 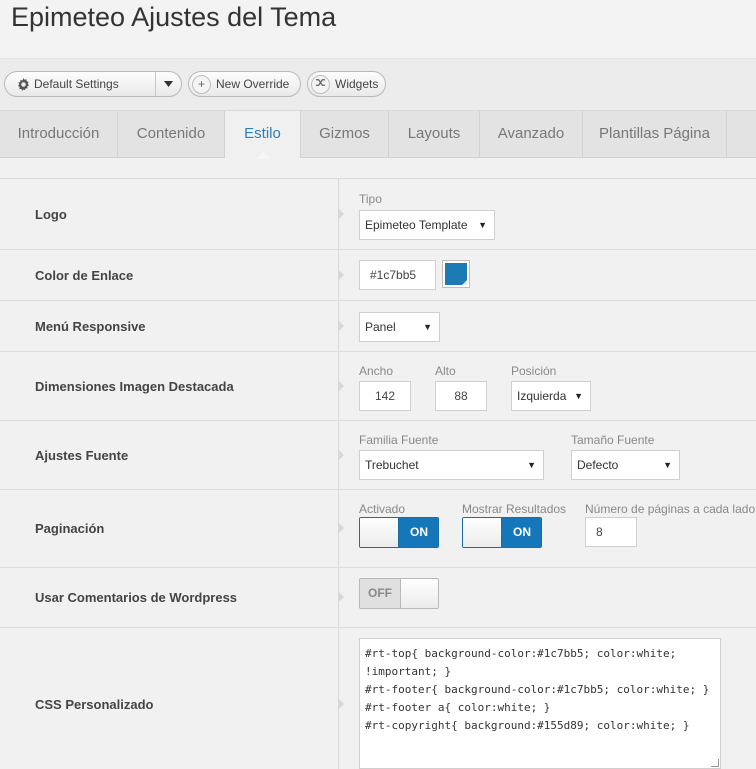 What do you see at coordinates (171, 134) in the screenshot?
I see `tab-contenido: Contenido` at bounding box center [171, 134].